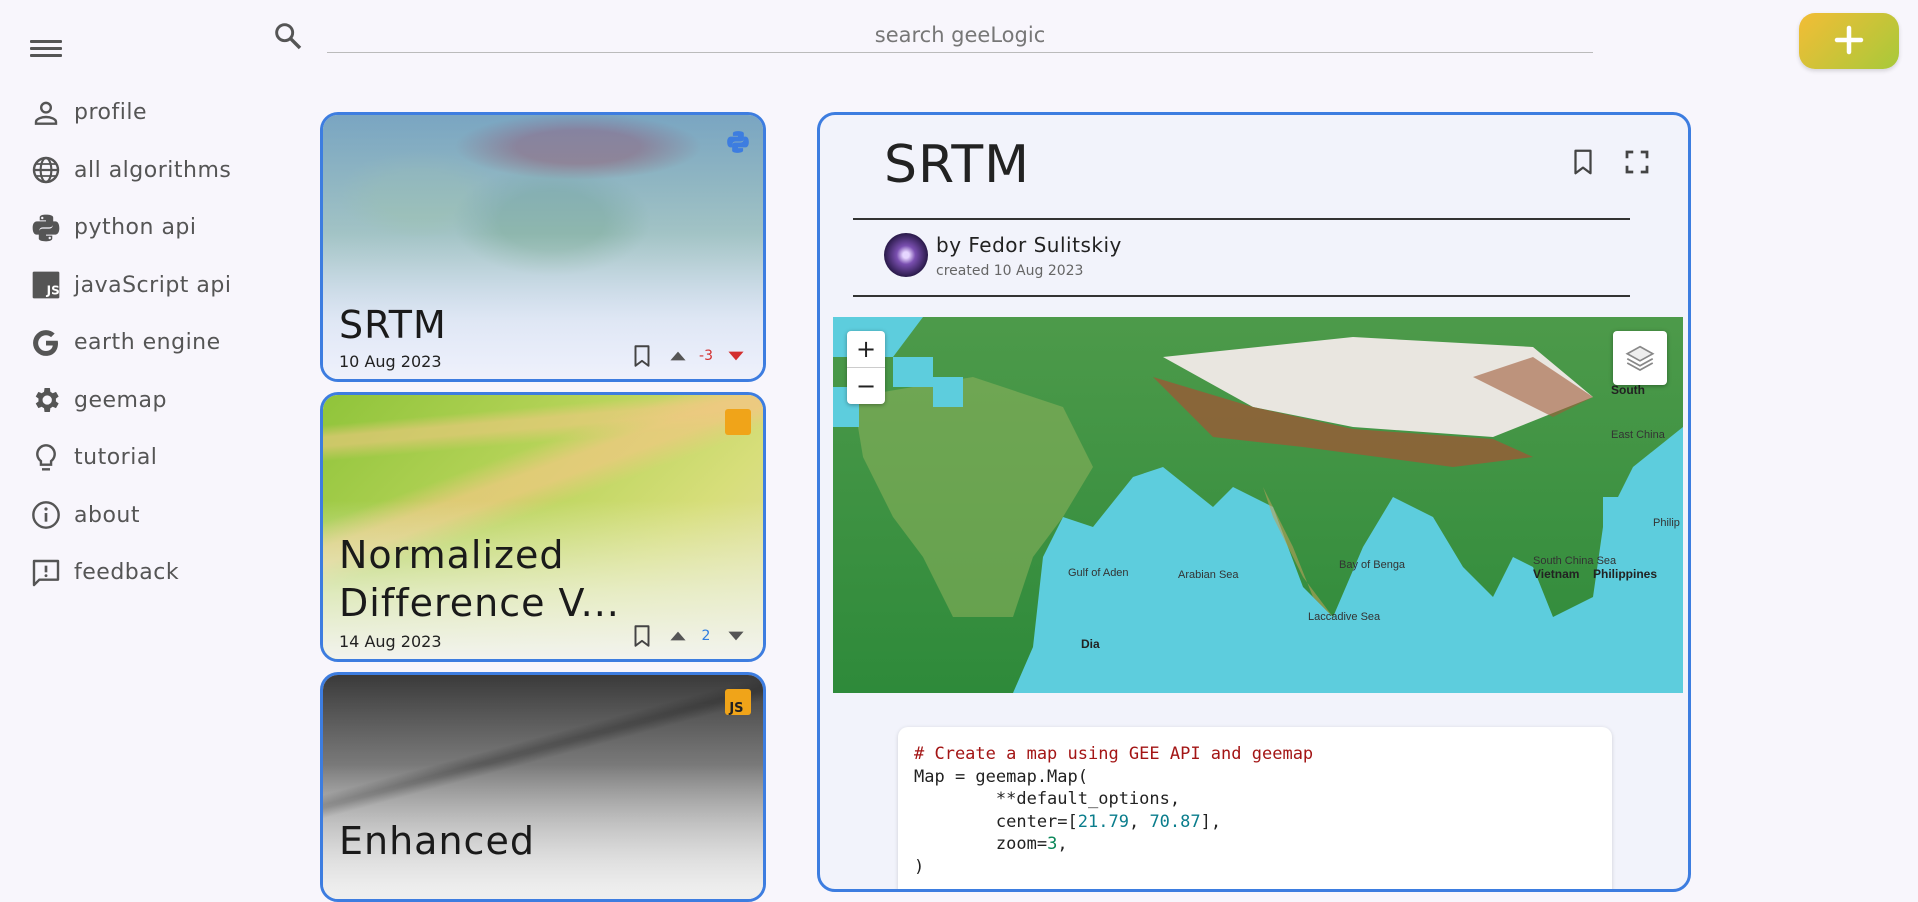 The height and width of the screenshot is (902, 1918). What do you see at coordinates (960, 35) in the screenshot?
I see `search-input` at bounding box center [960, 35].